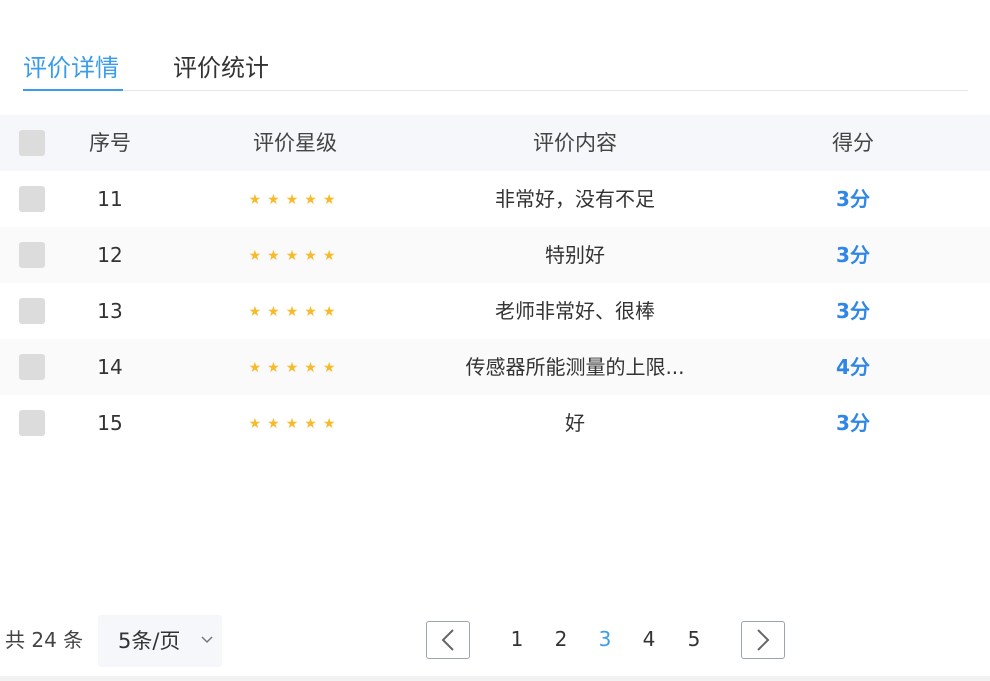  I want to click on select-all-checkbox, so click(32, 142).